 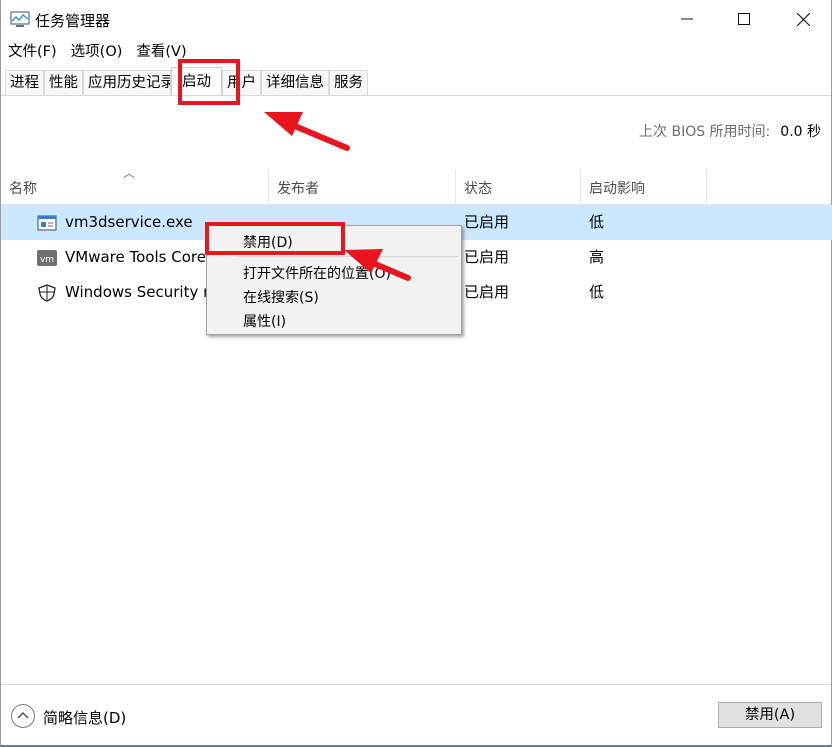 What do you see at coordinates (416, 95) in the screenshot?
I see `tab-divider` at bounding box center [416, 95].